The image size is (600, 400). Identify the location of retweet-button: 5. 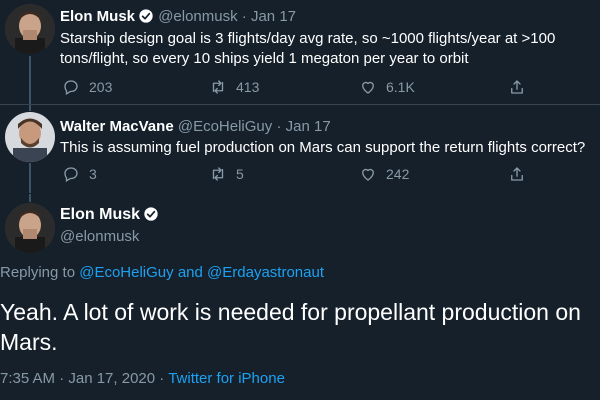
(226, 174).